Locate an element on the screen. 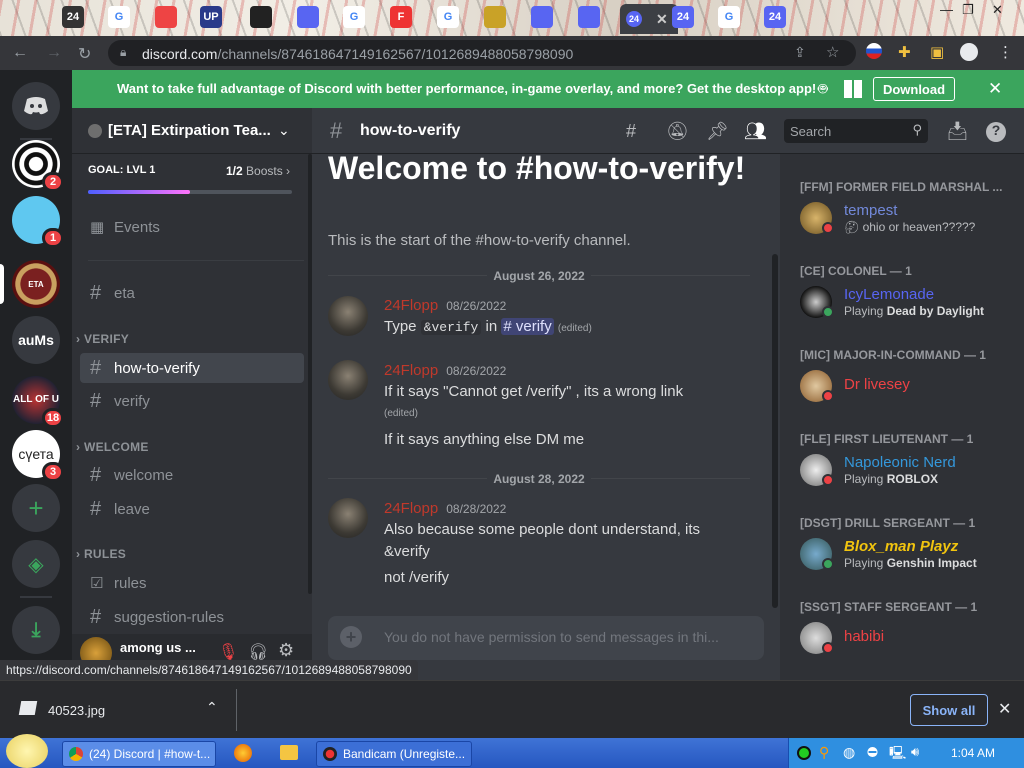  account-icon is located at coordinates (969, 54).